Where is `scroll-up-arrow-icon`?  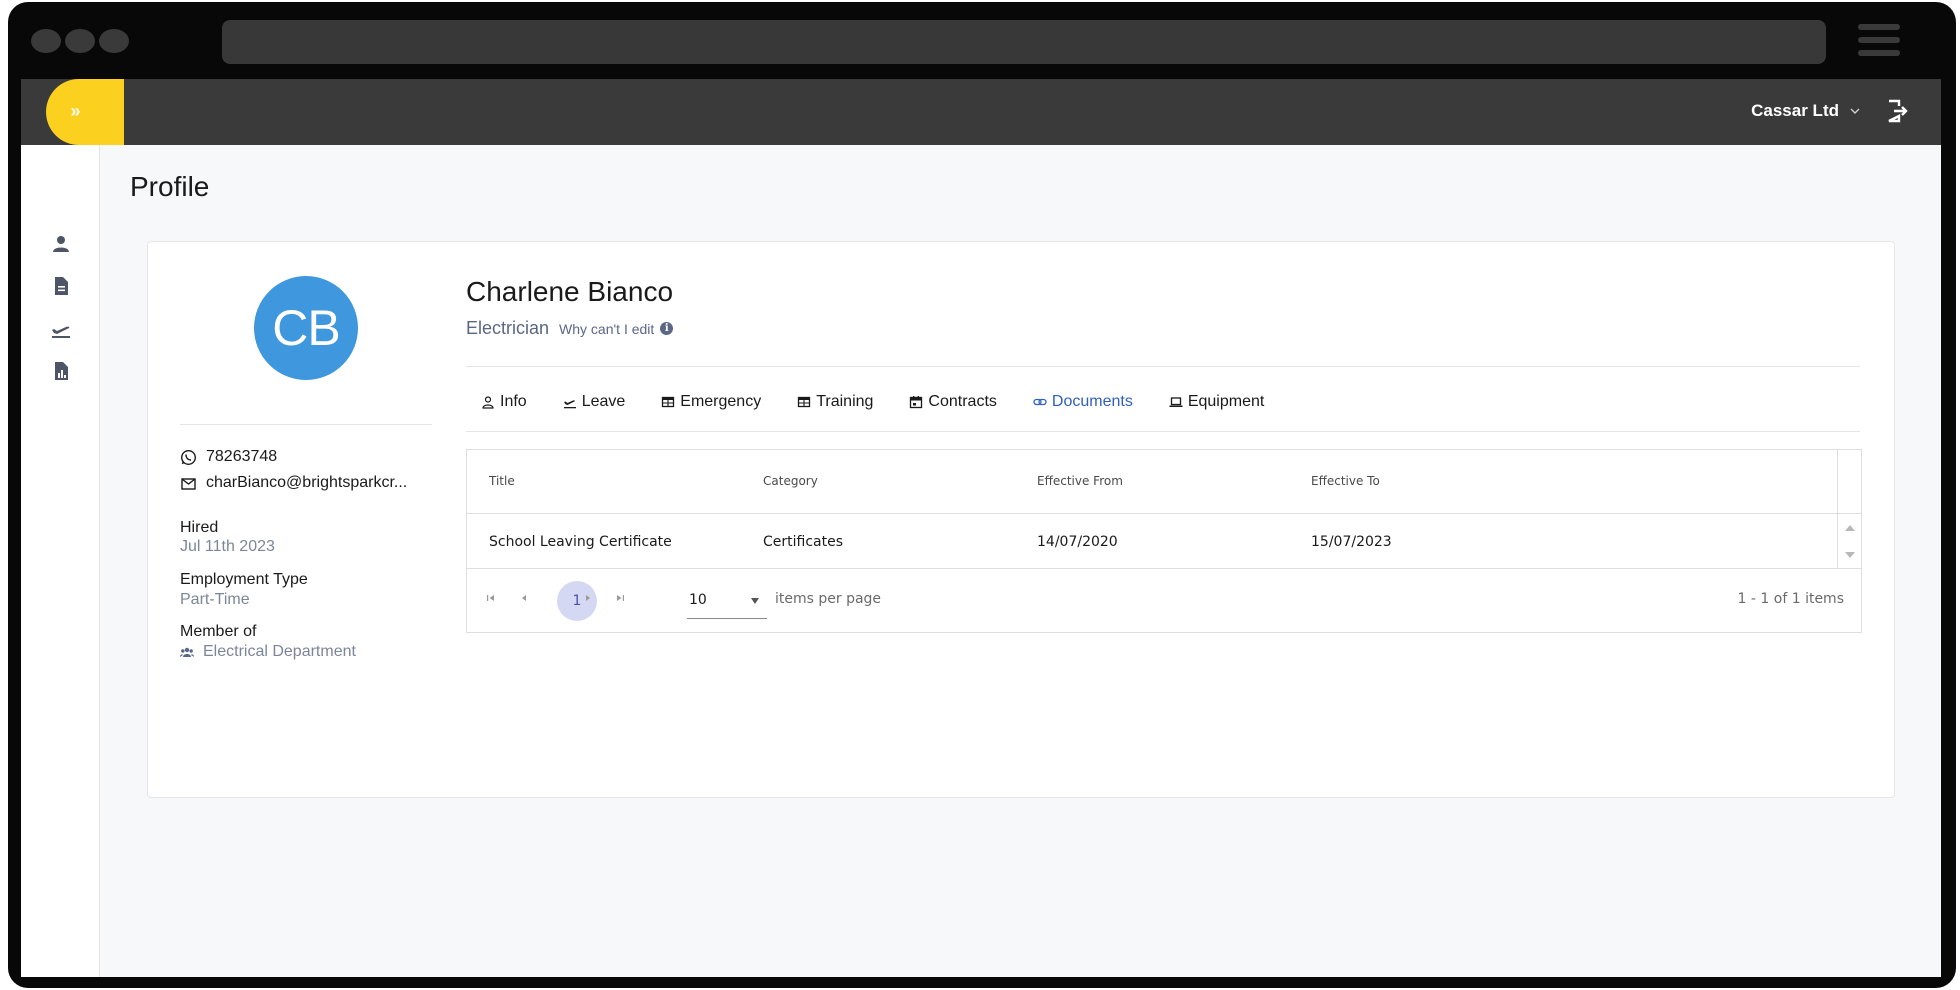 scroll-up-arrow-icon is located at coordinates (1850, 528).